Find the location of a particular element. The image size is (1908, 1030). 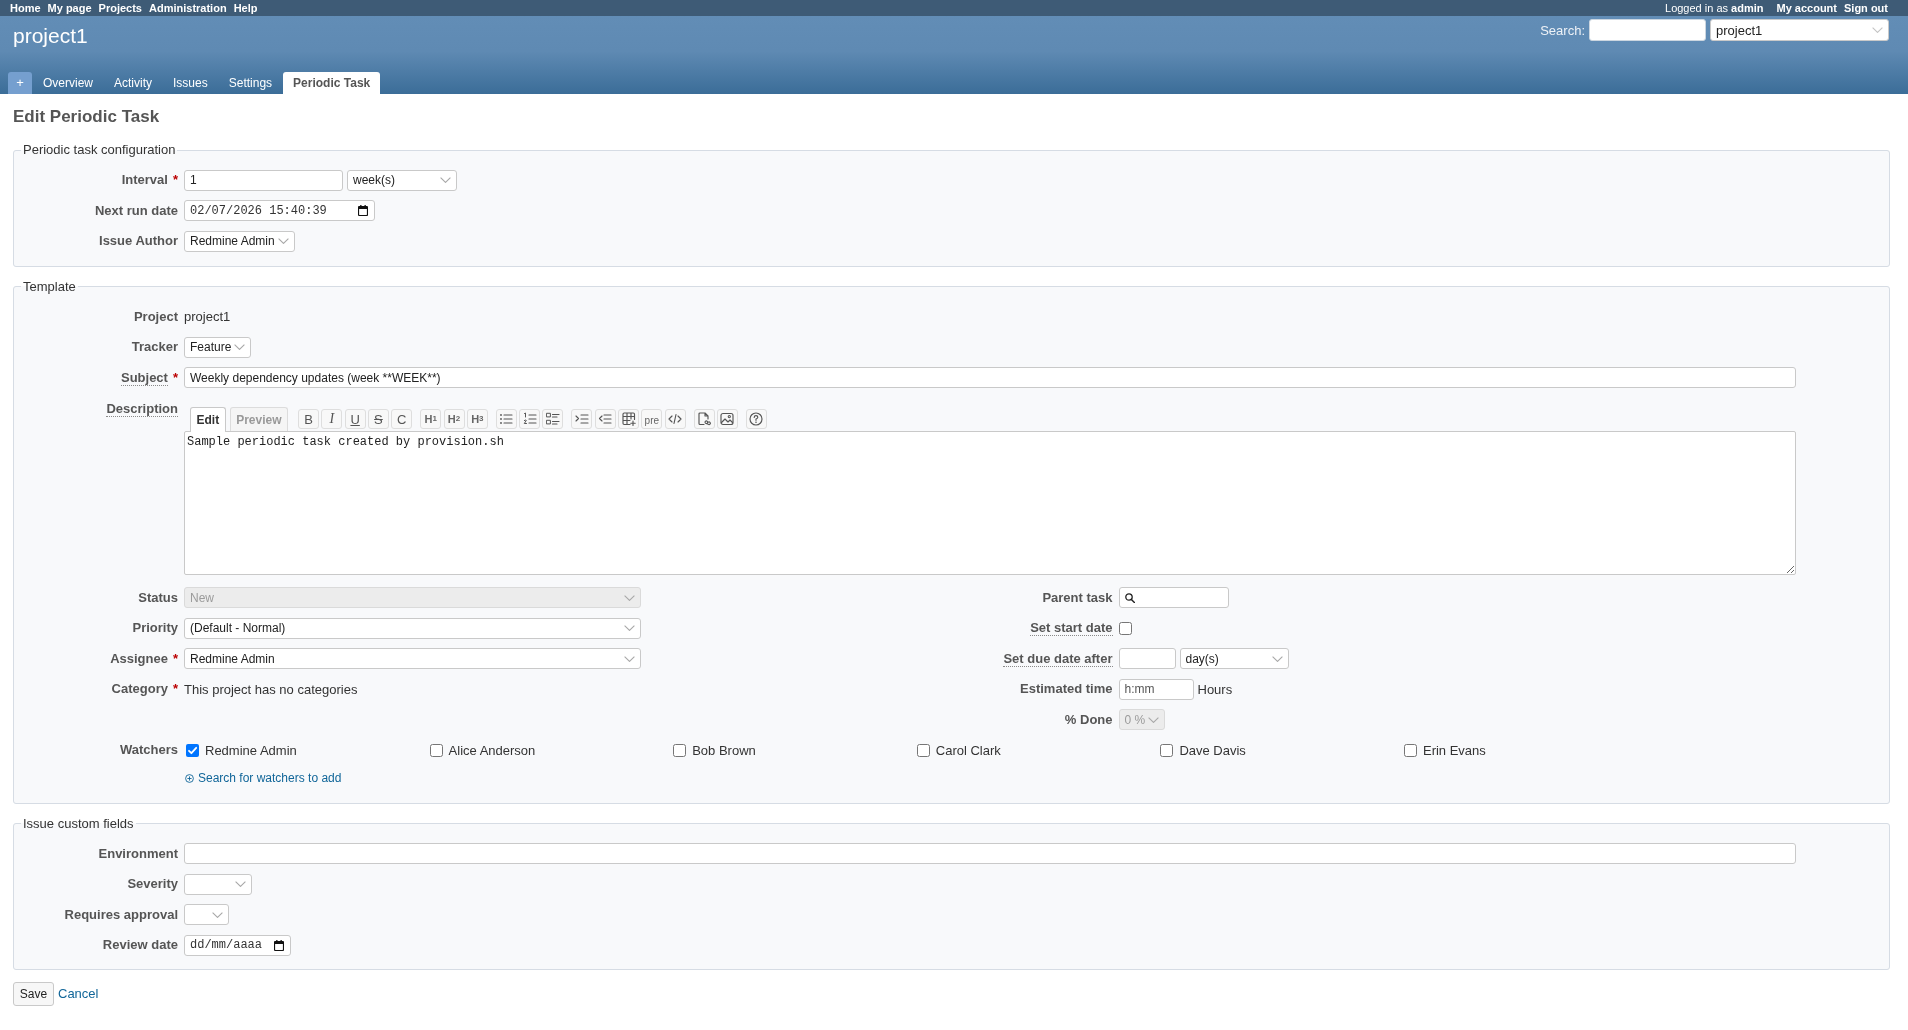

toolbar-button: S is located at coordinates (378, 419).